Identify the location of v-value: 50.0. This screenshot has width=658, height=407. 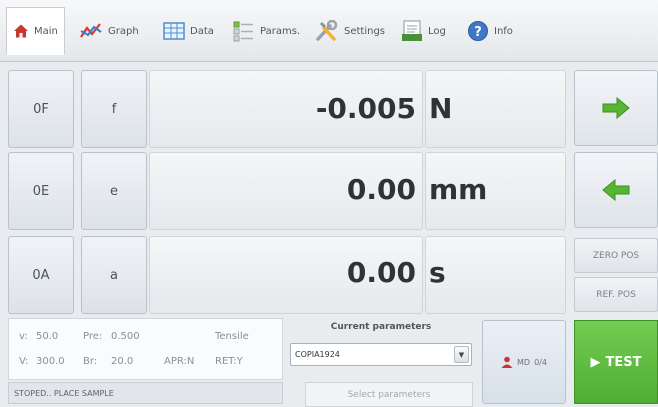
(47, 336).